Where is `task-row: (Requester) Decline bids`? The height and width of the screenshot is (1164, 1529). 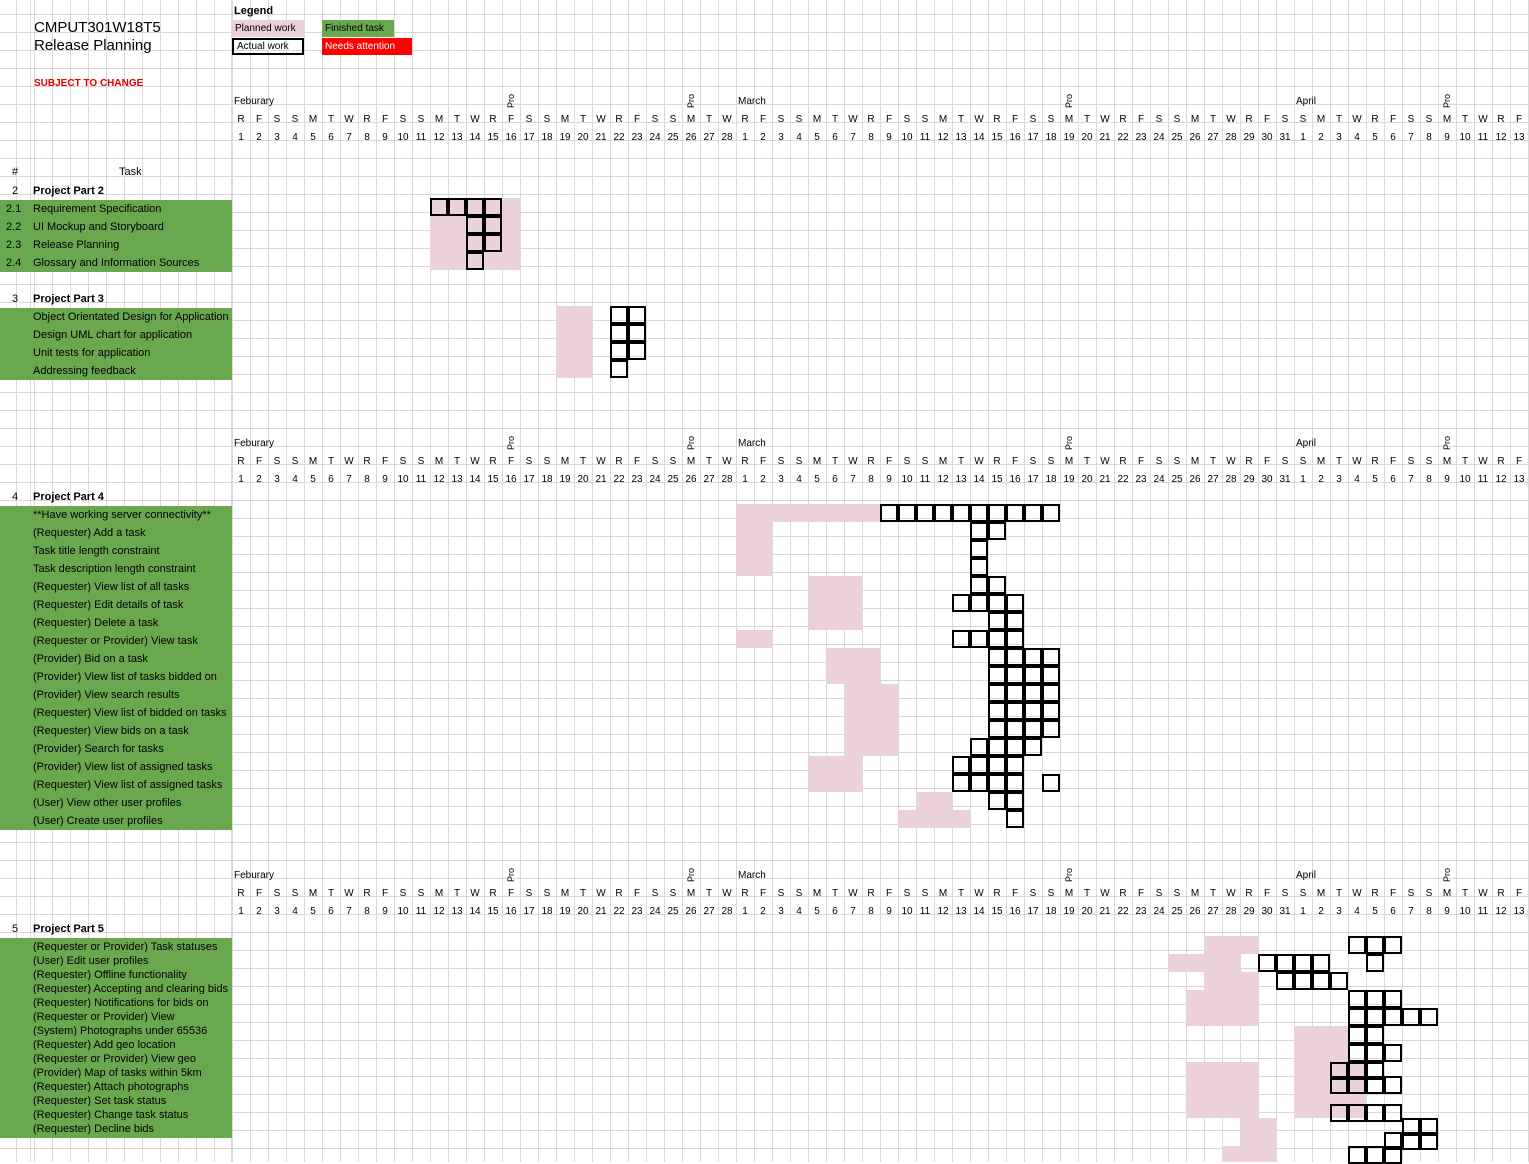
task-row: (Requester) Decline bids is located at coordinates (116, 1129).